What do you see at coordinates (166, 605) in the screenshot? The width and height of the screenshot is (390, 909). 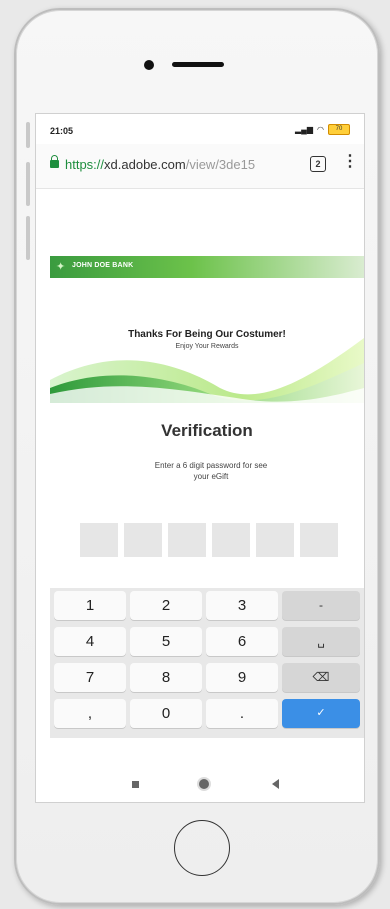 I see `key-2: 2` at bounding box center [166, 605].